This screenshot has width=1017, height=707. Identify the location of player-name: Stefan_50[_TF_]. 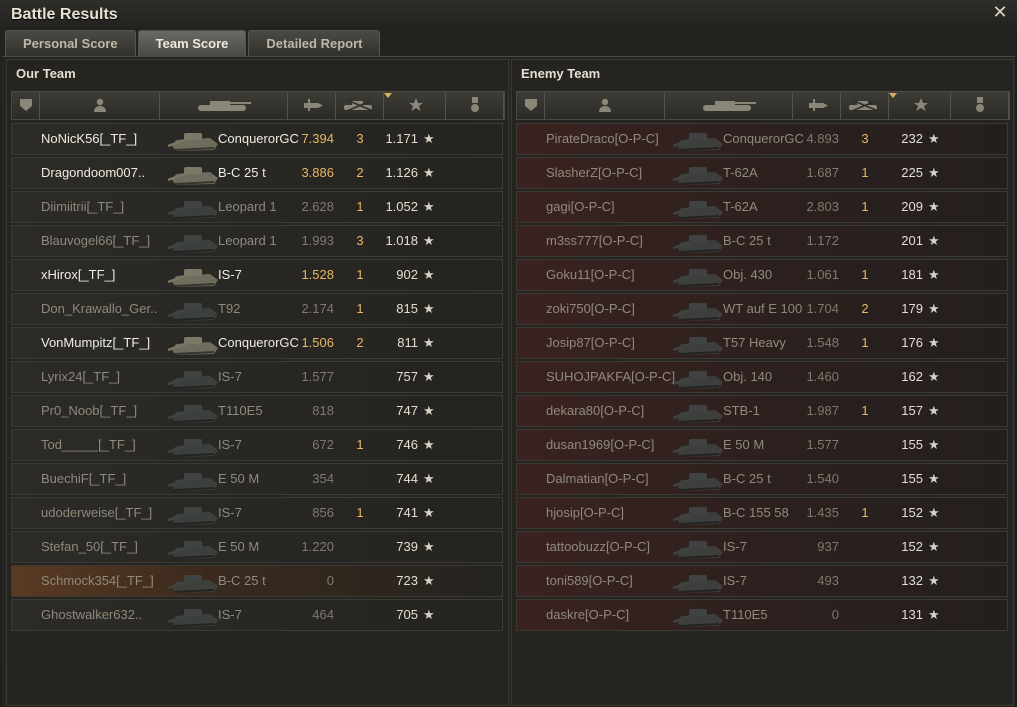
(89, 546).